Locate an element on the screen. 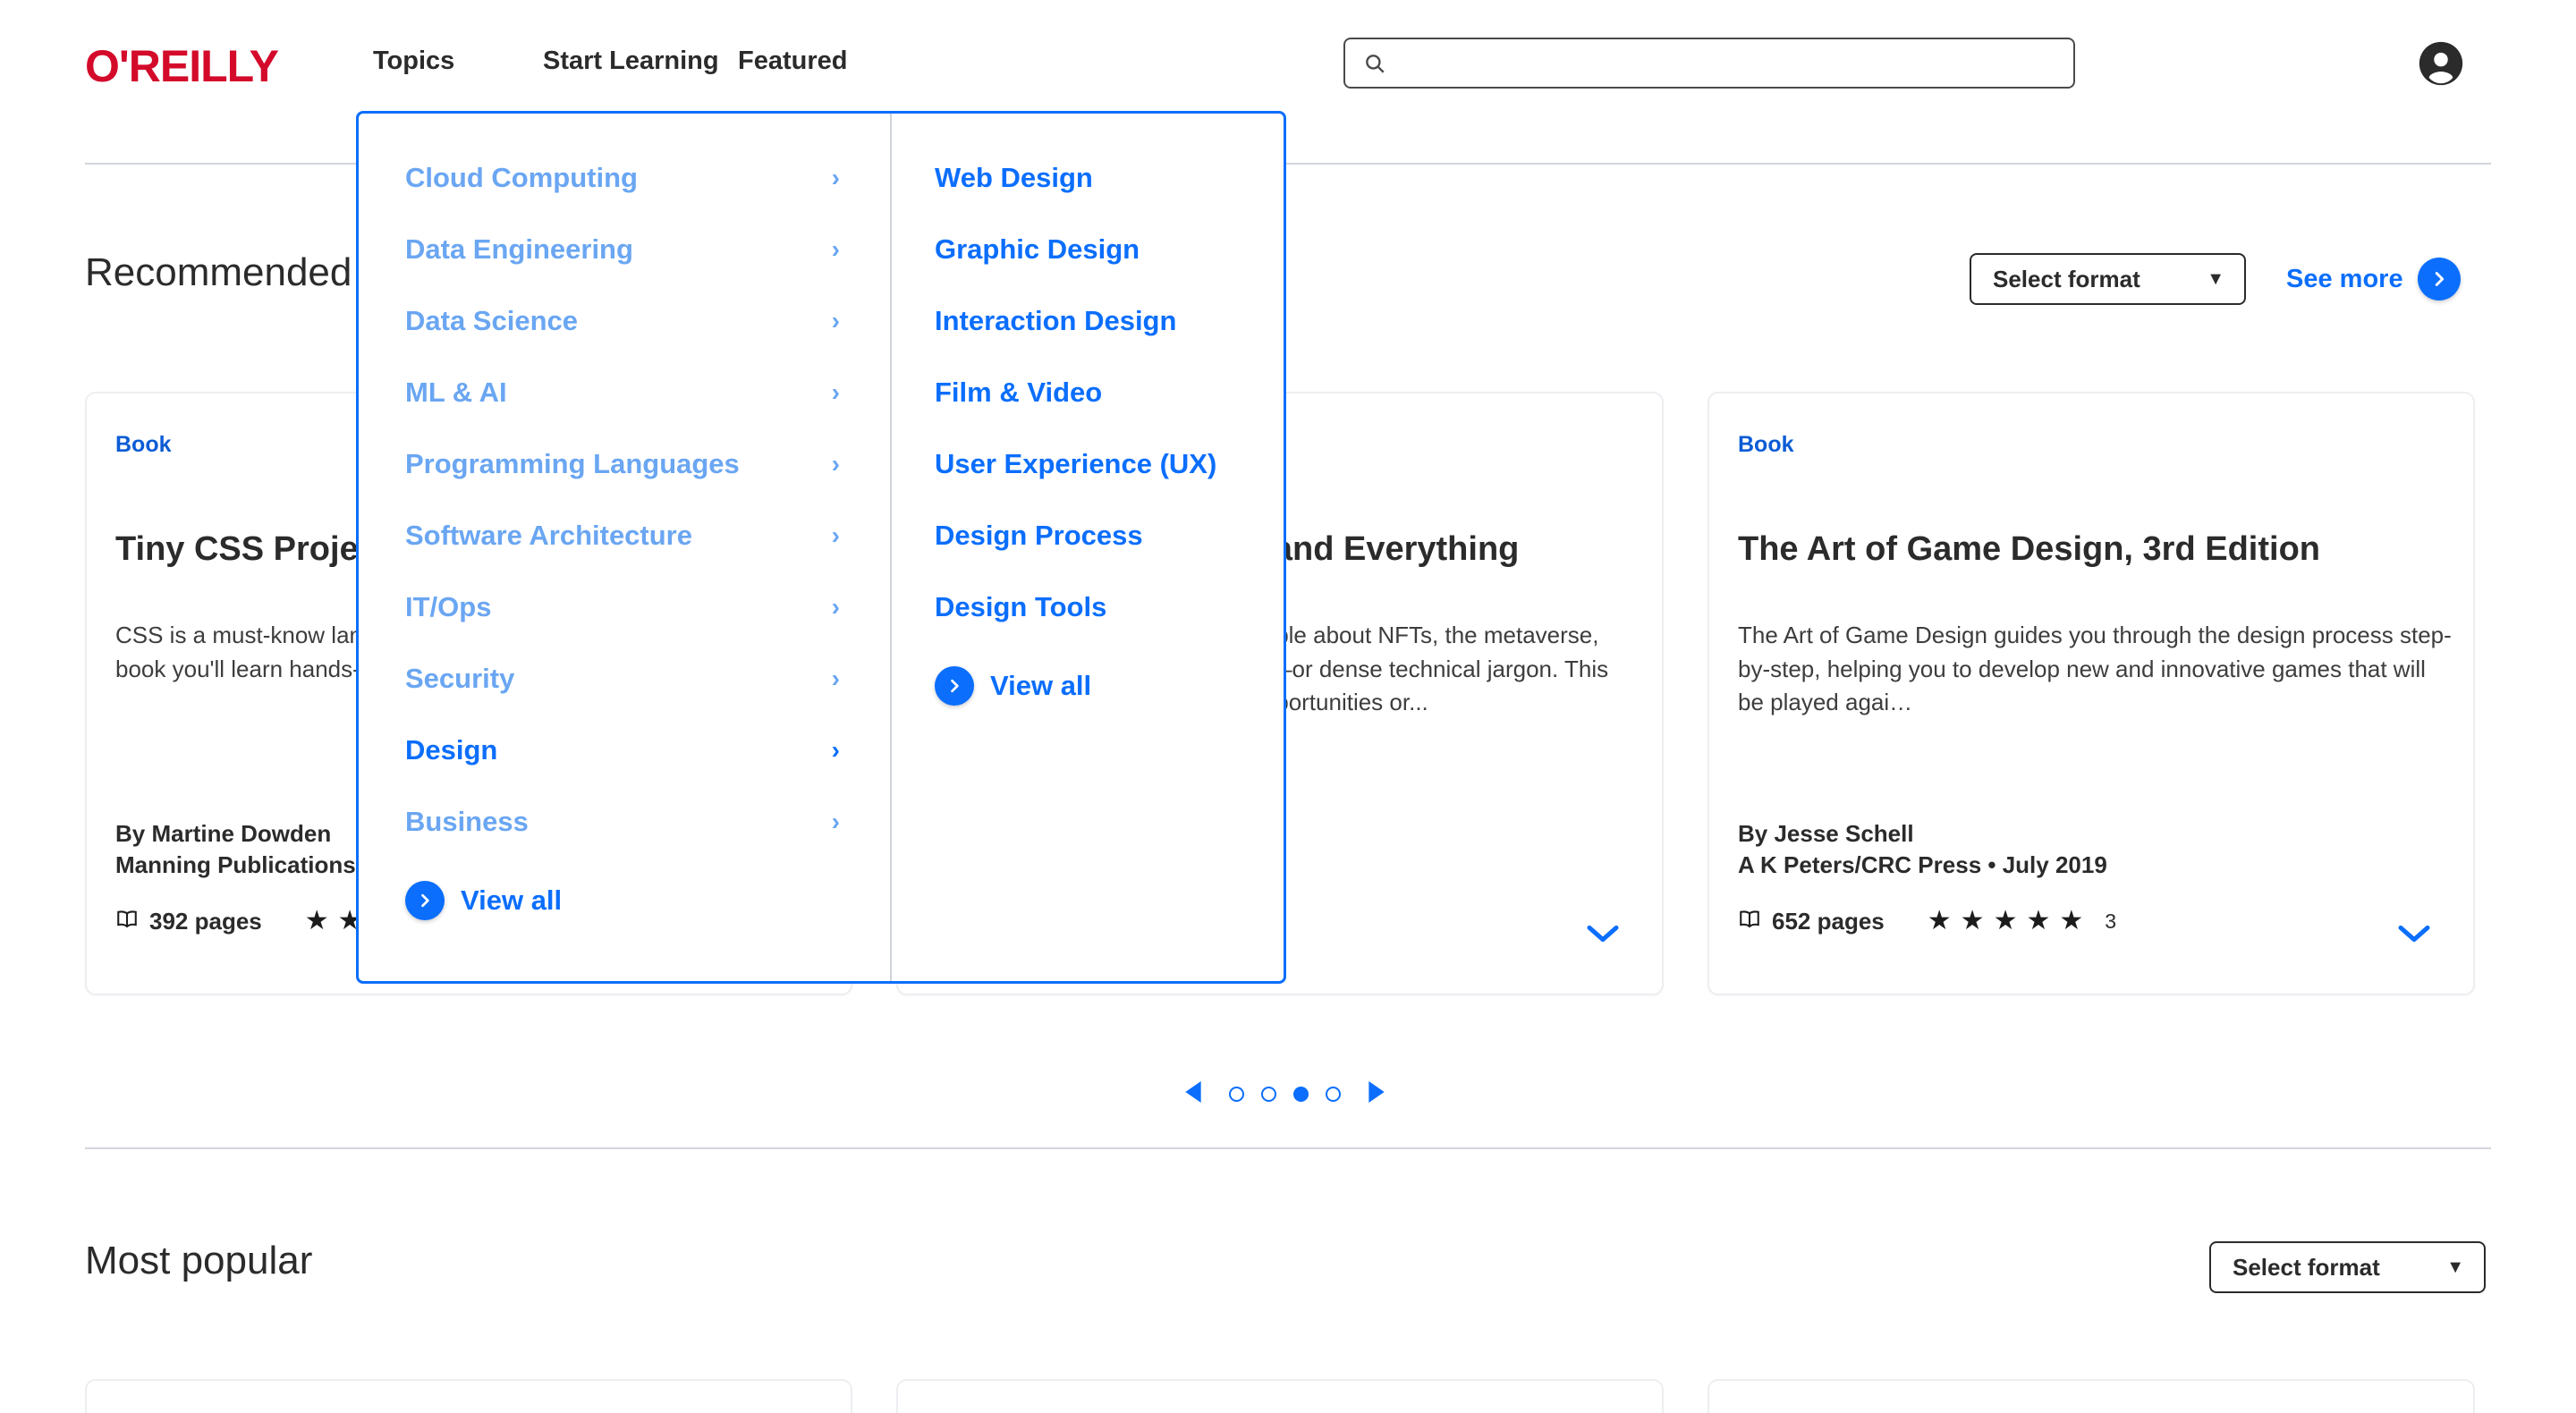 The image size is (2576, 1413). mega-menu-item-label: Software Architecture is located at coordinates (548, 535).